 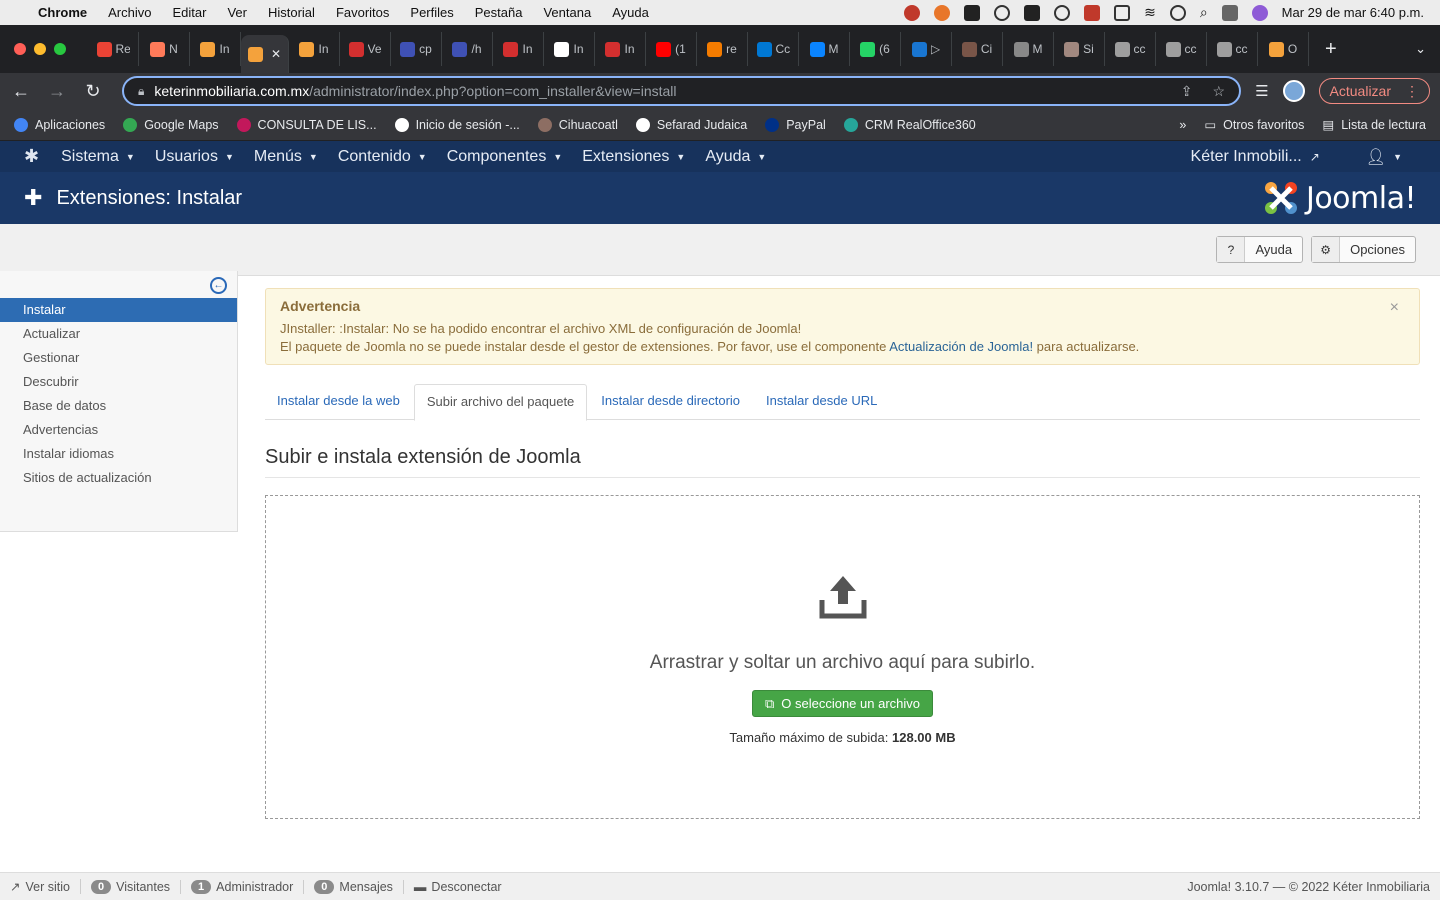 I want to click on tray-m-icon, so click(x=1032, y=12).